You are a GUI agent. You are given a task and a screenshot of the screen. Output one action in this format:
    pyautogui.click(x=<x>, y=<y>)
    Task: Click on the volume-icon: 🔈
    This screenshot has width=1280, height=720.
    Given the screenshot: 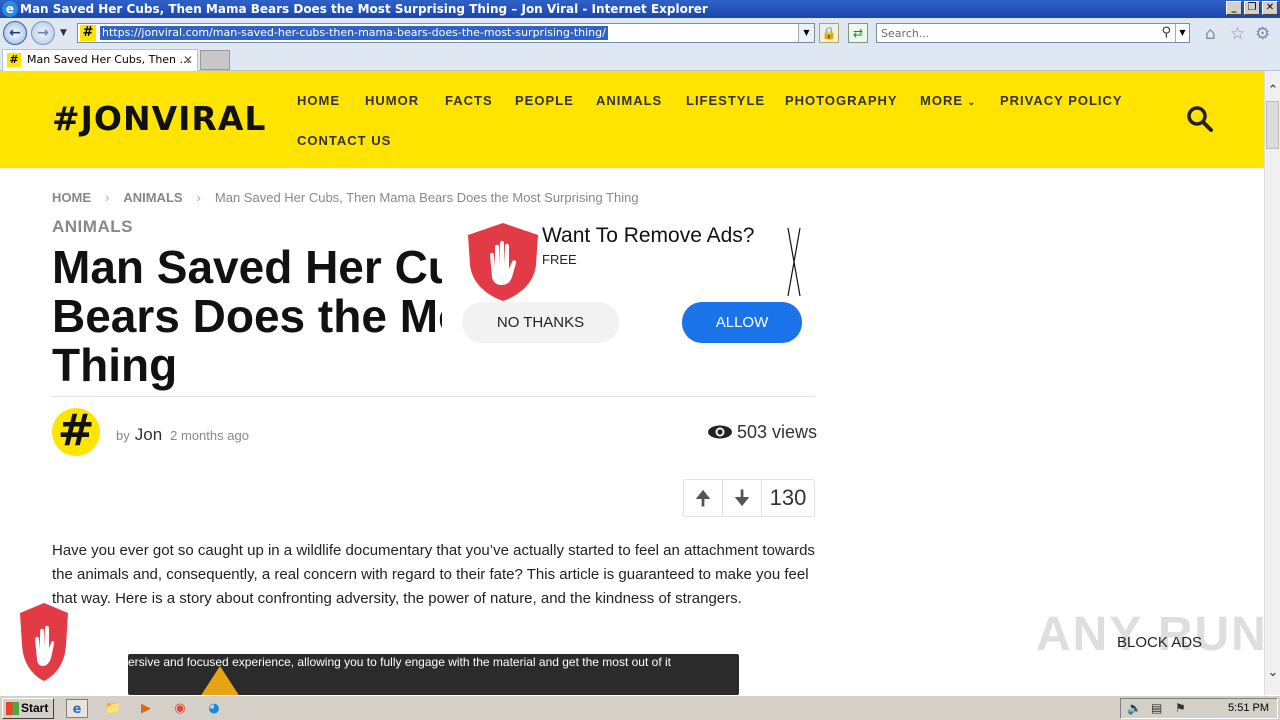 What is the action you would take?
    pyautogui.click(x=1134, y=708)
    